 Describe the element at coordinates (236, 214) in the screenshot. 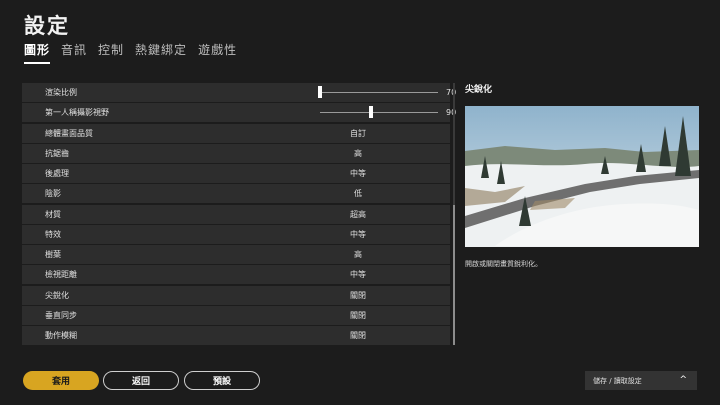

I see `setting-row: 材質 超高` at that location.